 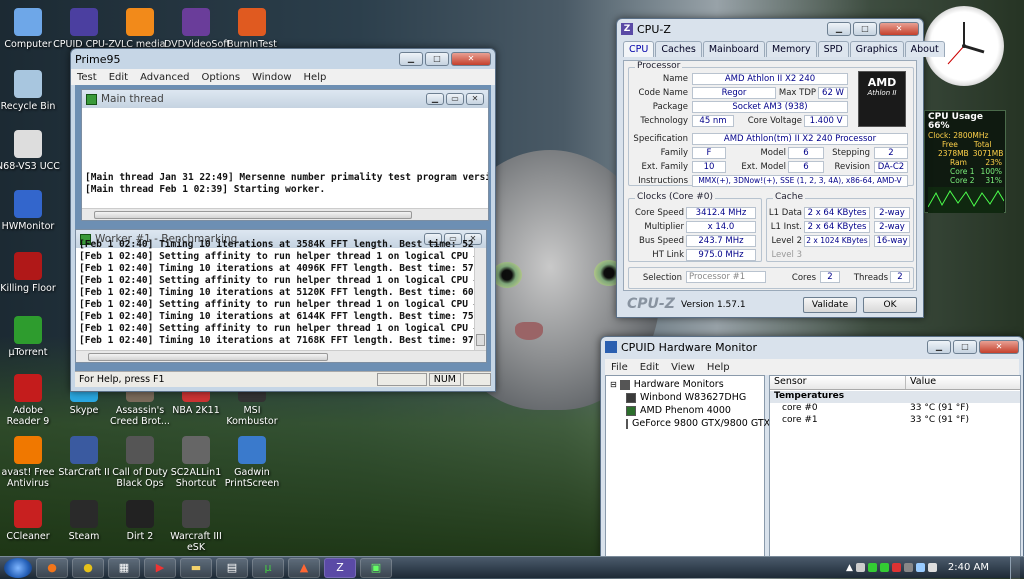 What do you see at coordinates (252, 450) in the screenshot?
I see `shortcut-icon` at bounding box center [252, 450].